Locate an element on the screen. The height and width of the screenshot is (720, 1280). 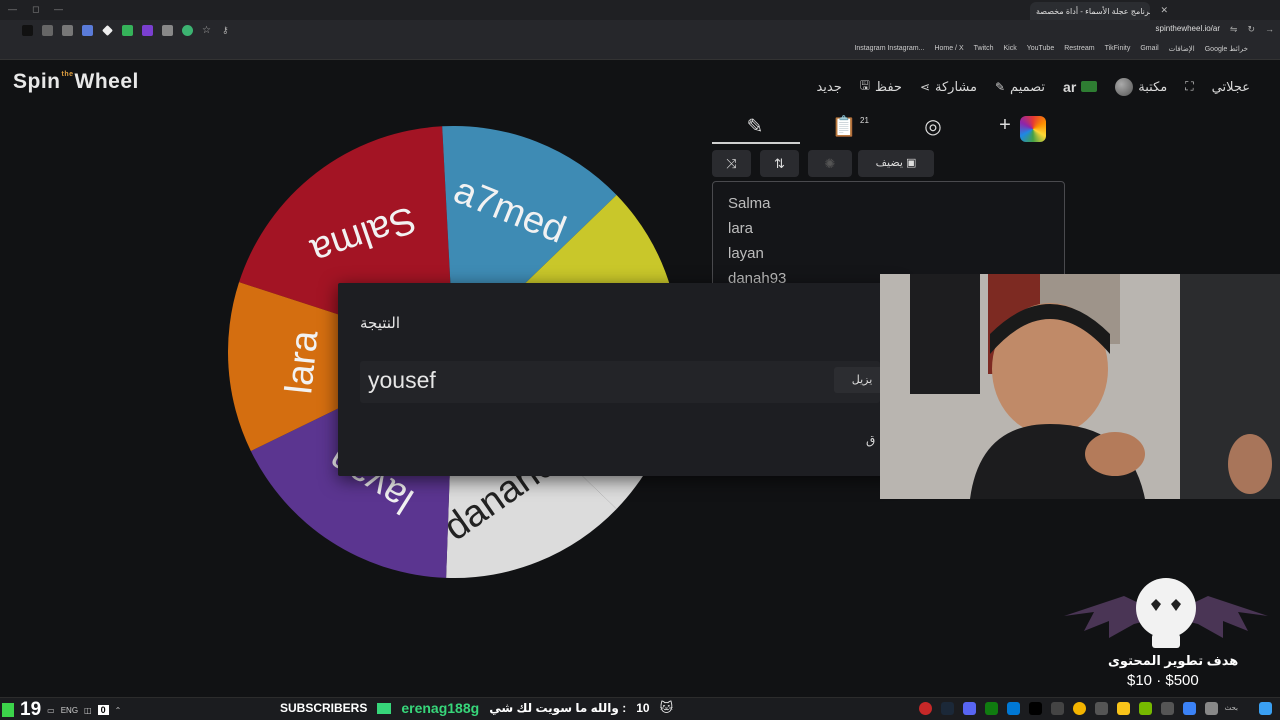
goal-amount: $10 · $500 is located at coordinates (1163, 680).